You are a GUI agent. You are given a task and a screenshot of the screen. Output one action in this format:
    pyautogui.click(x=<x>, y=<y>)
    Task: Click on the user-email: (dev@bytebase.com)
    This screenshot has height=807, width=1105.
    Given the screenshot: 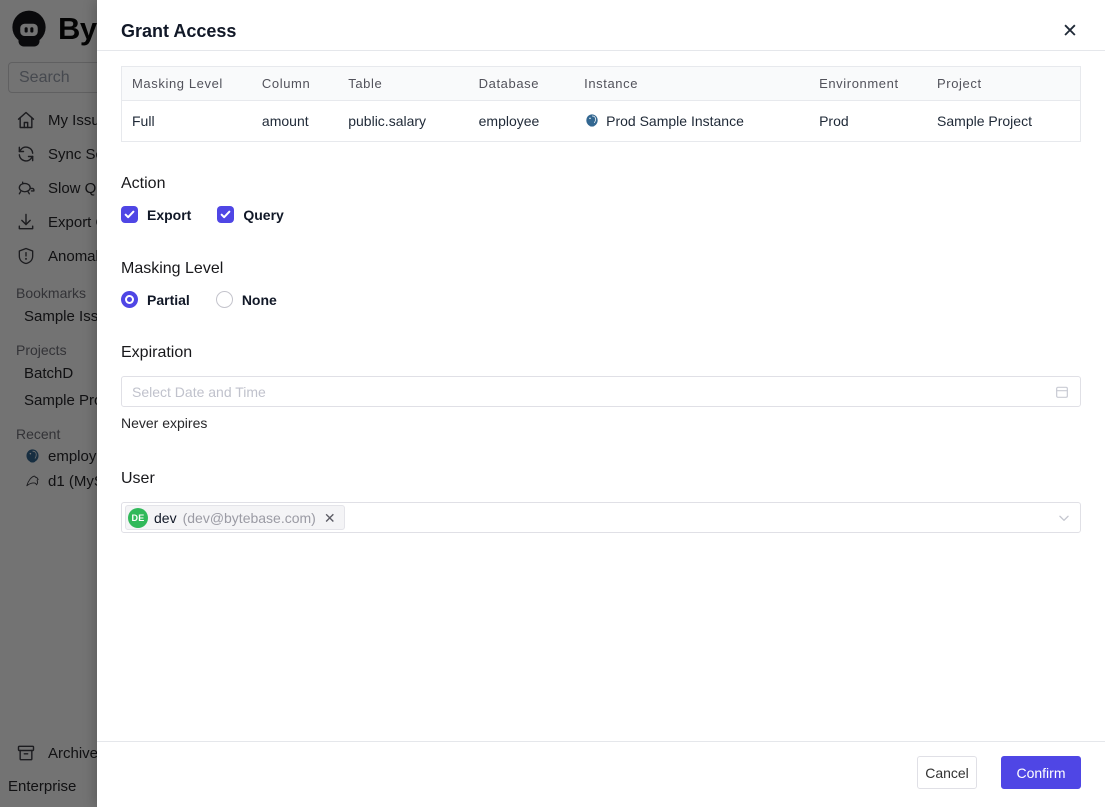 What is the action you would take?
    pyautogui.click(x=249, y=517)
    